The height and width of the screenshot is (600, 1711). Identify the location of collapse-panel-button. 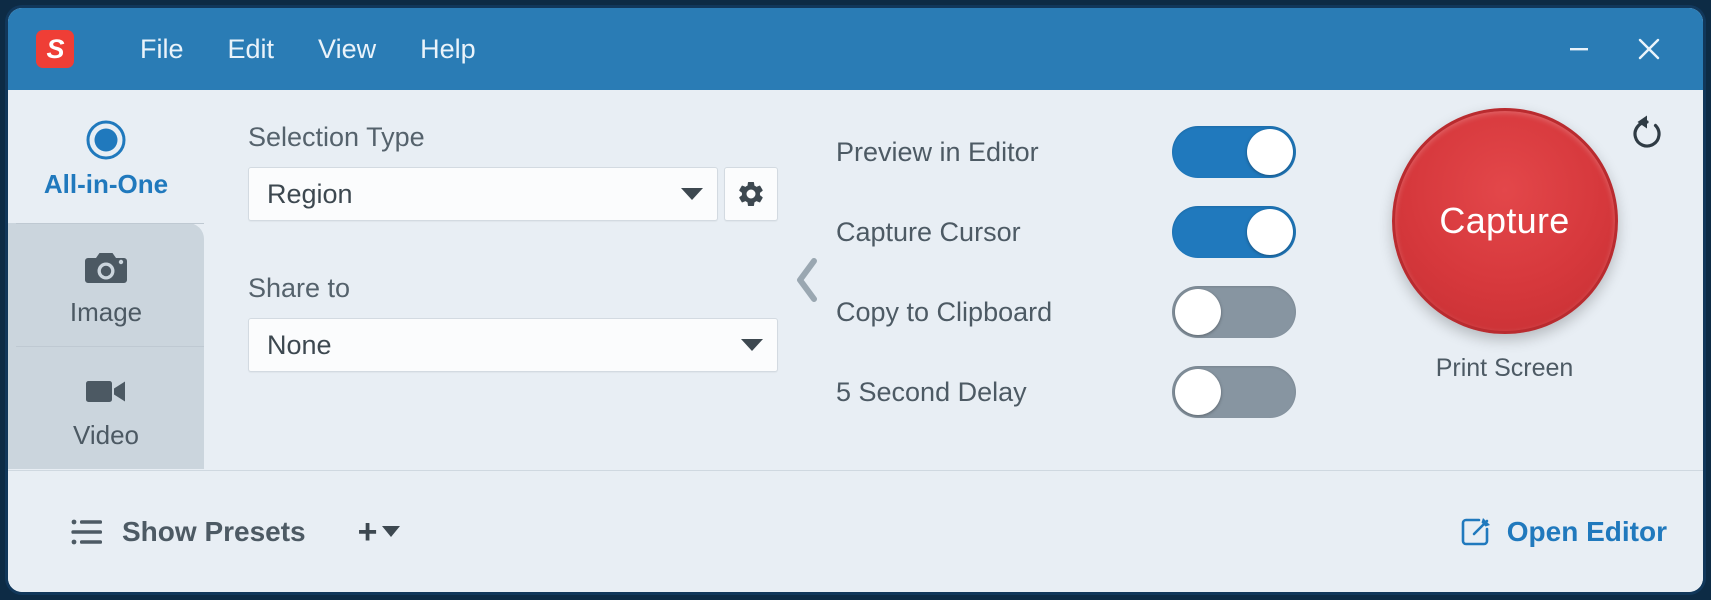
(807, 280).